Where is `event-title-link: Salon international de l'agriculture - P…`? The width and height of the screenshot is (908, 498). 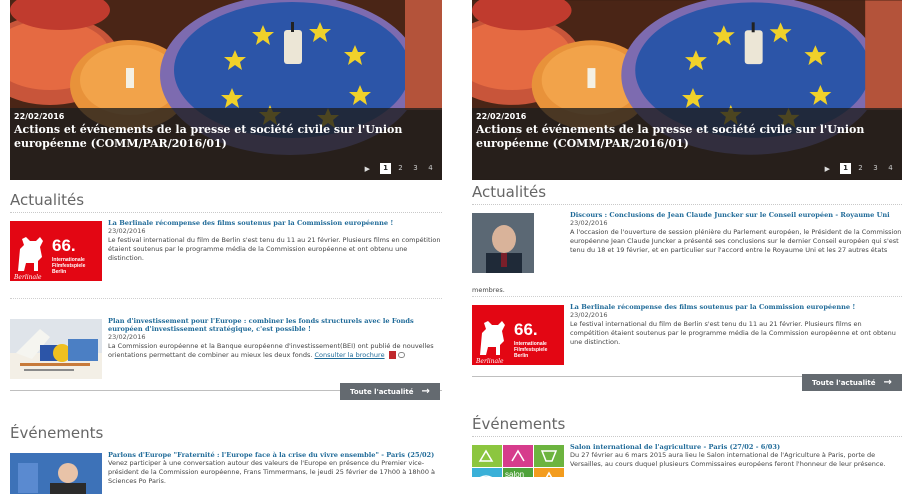 event-title-link: Salon international de l'agriculture - P… is located at coordinates (736, 447).